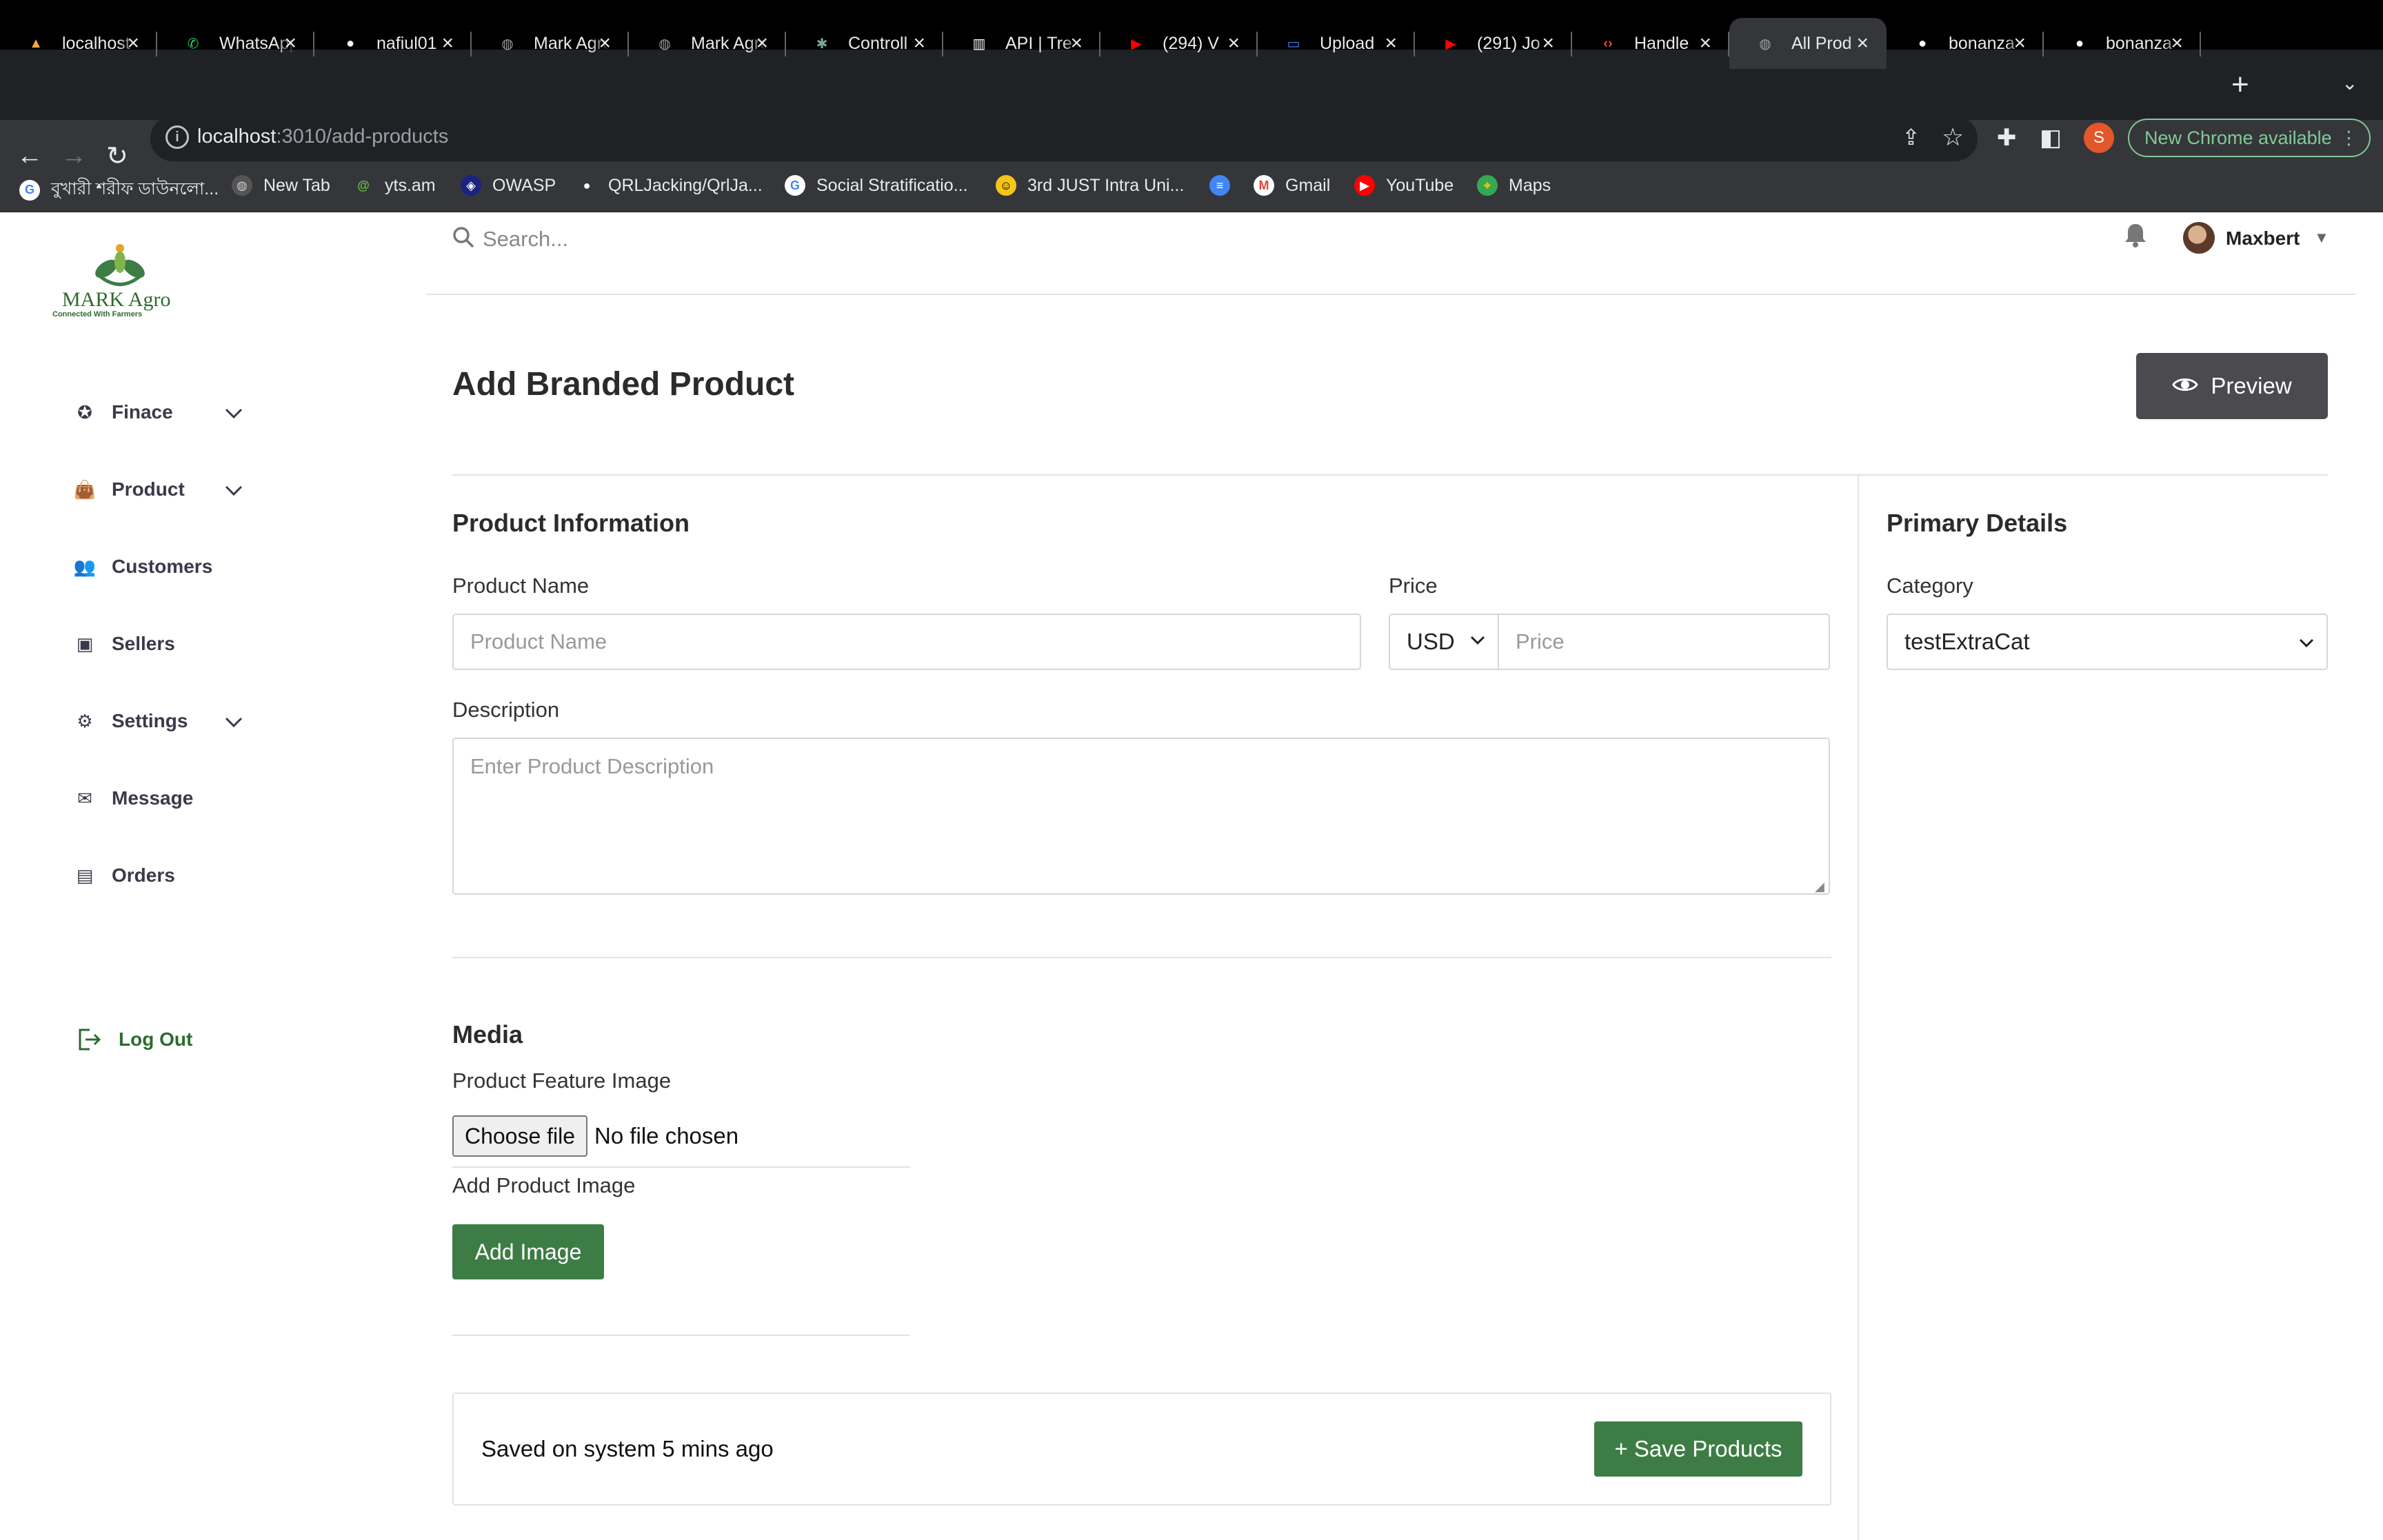 Image resolution: width=2383 pixels, height=1540 pixels. I want to click on resize-handle-icon: ◢, so click(1819, 887).